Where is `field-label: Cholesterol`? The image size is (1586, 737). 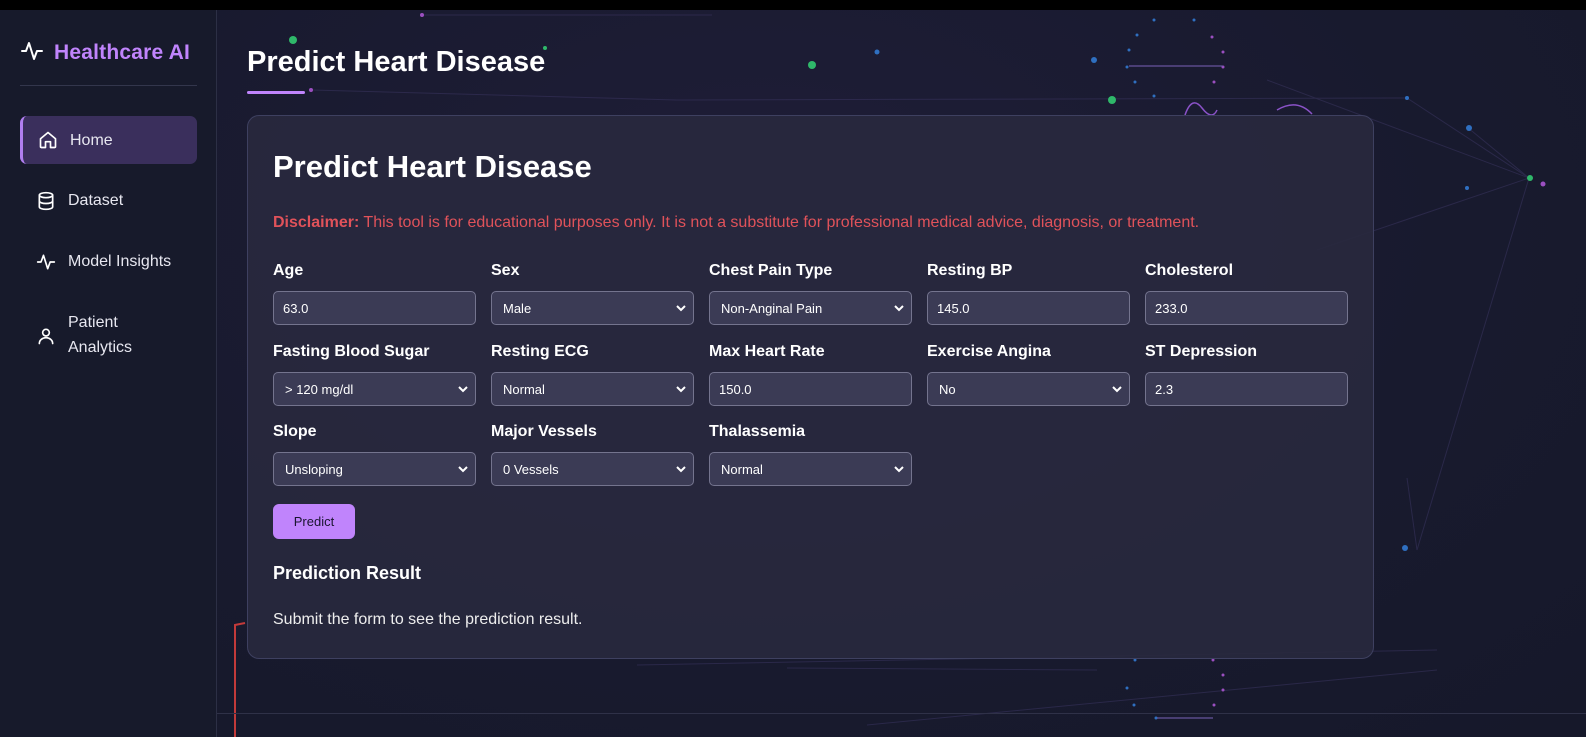
field-label: Cholesterol is located at coordinates (1189, 270).